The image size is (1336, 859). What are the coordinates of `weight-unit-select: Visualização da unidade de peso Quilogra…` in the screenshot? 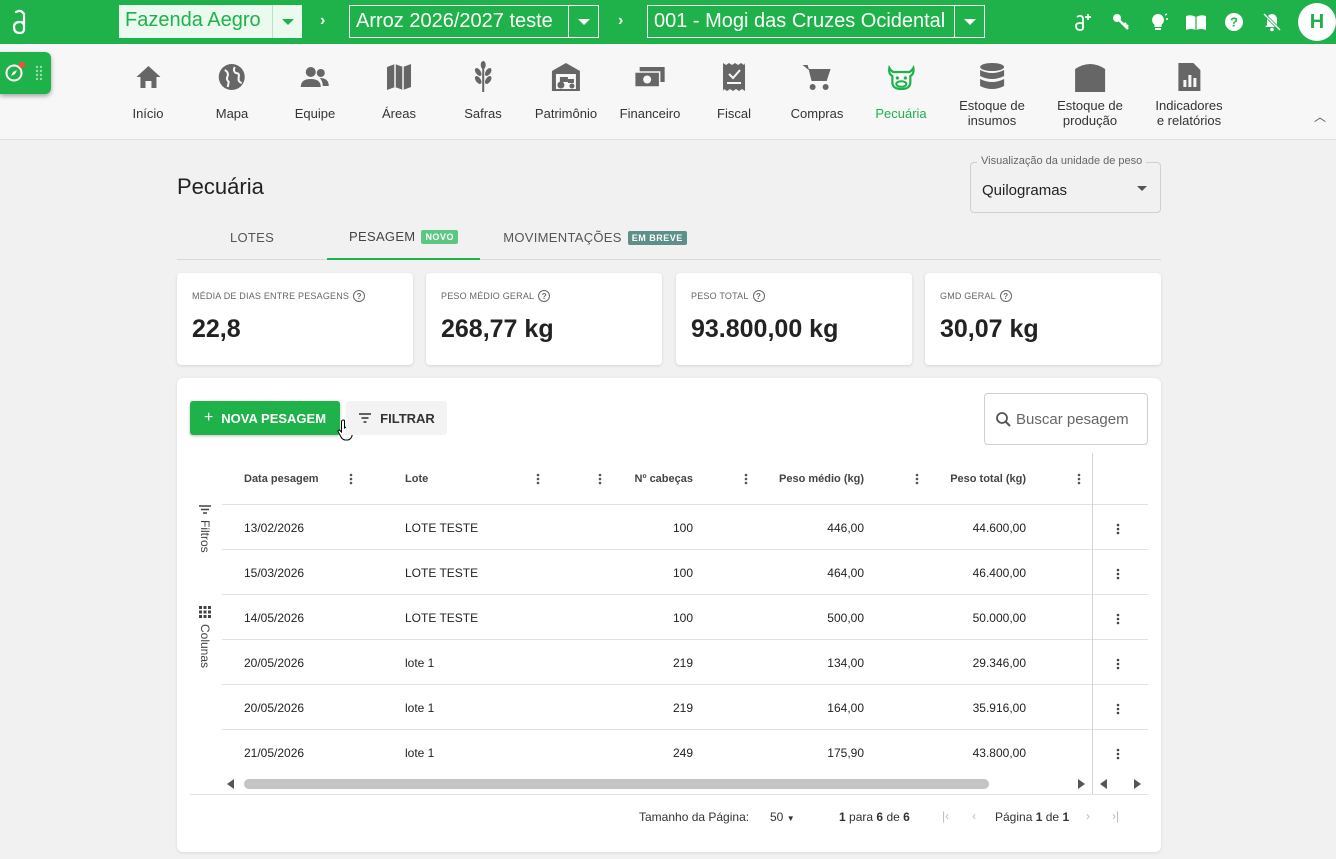 It's located at (1065, 184).